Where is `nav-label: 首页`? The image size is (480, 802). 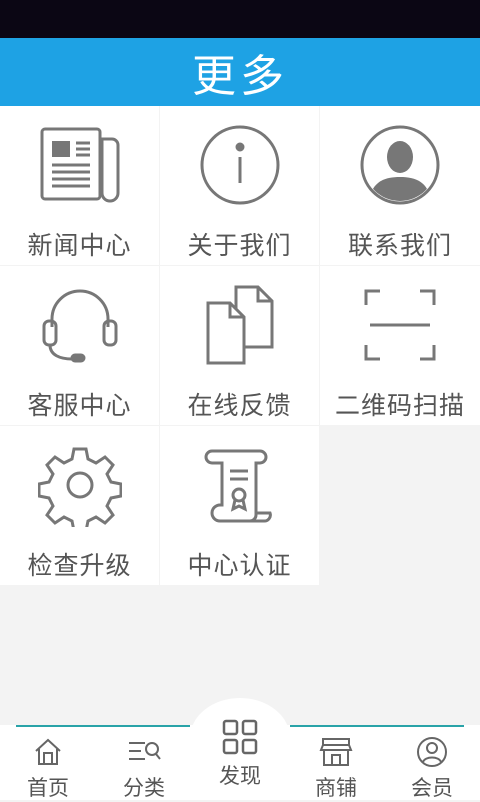 nav-label: 首页 is located at coordinates (48, 788).